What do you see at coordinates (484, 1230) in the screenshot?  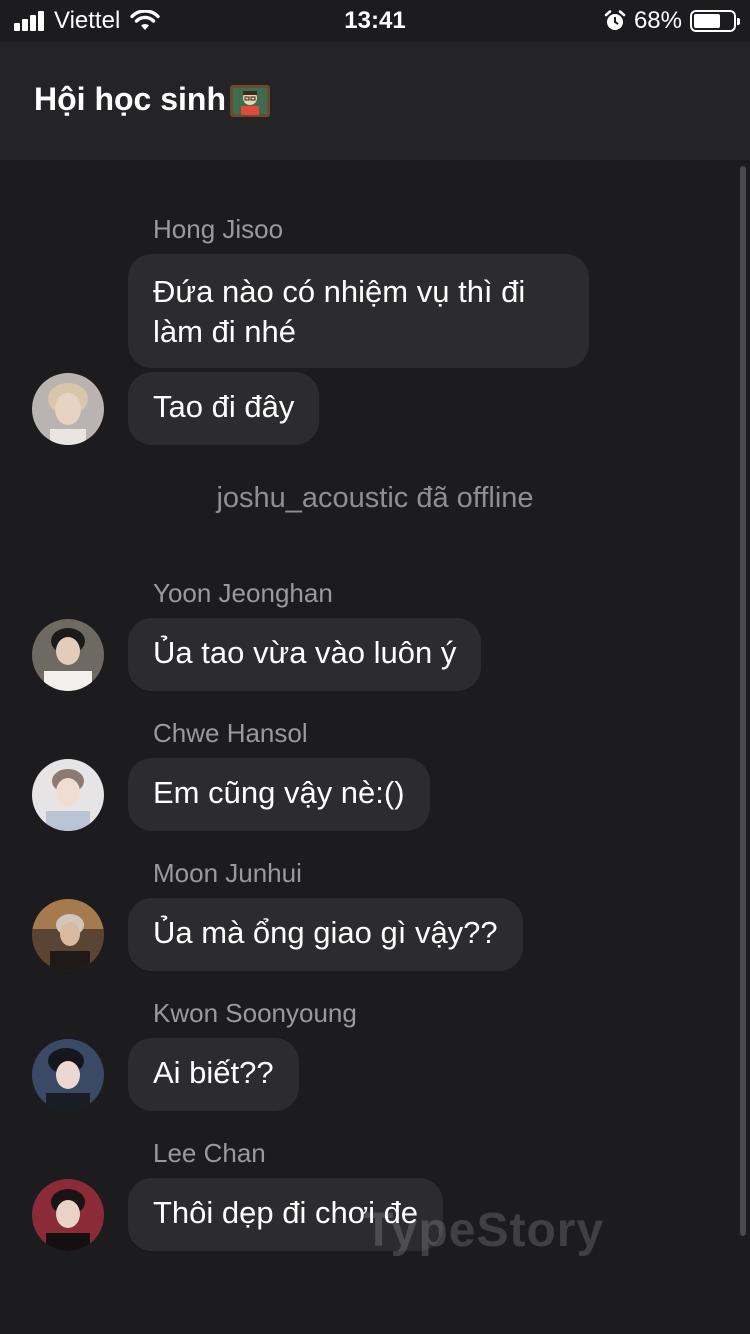 I see `watermark-logo: TypeStory` at bounding box center [484, 1230].